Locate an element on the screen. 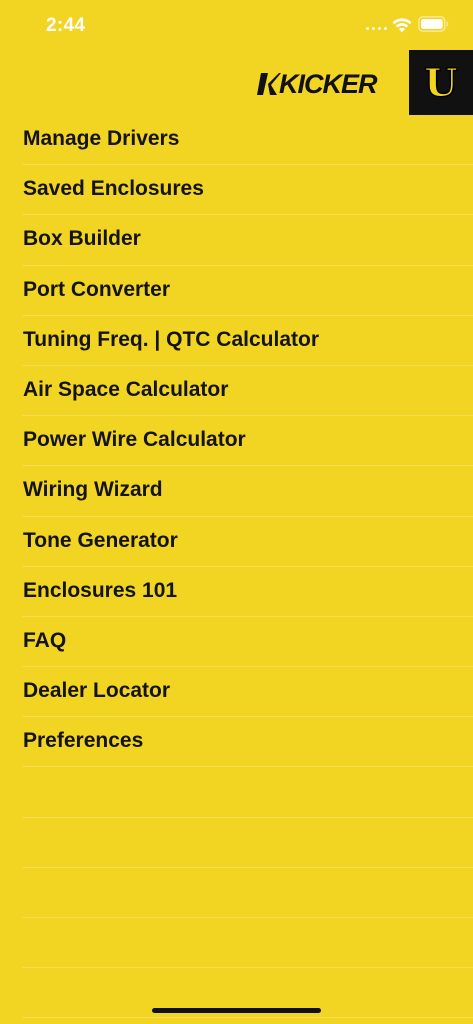 Image resolution: width=473 pixels, height=1024 pixels. menu-item-label: Box Builder is located at coordinates (82, 239).